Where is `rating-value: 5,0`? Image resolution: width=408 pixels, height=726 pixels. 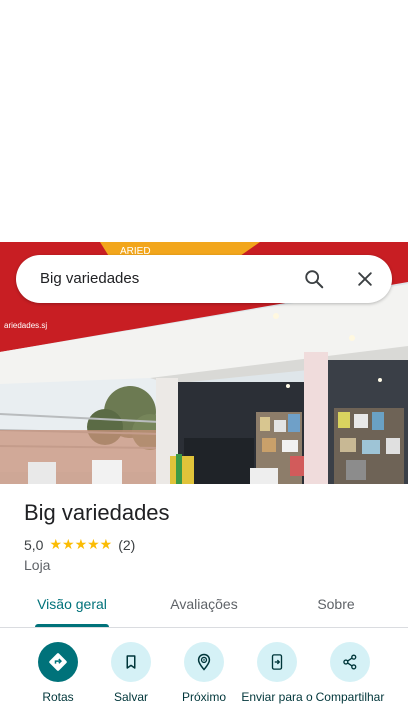
rating-value: 5,0 is located at coordinates (34, 544).